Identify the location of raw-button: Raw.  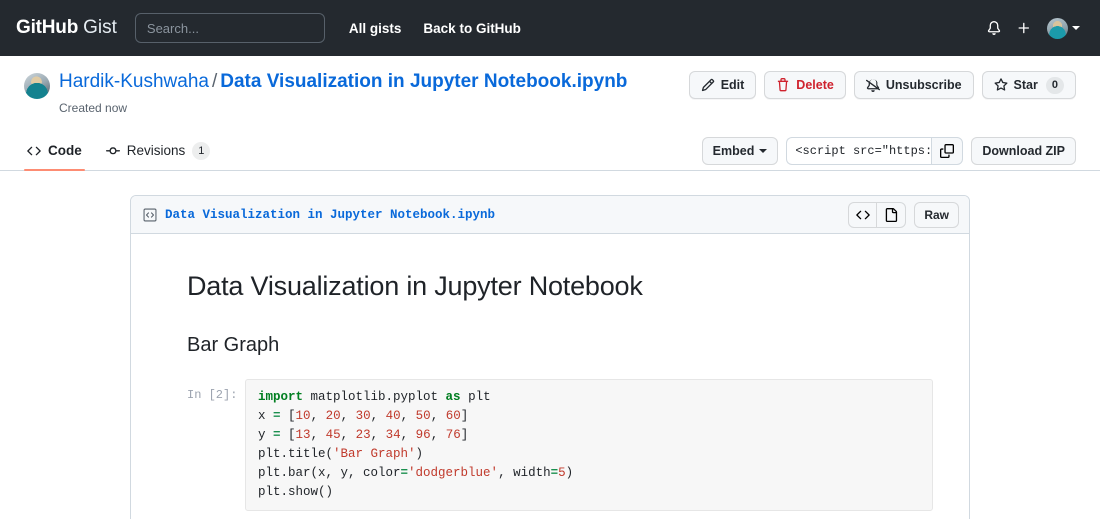
(936, 214).